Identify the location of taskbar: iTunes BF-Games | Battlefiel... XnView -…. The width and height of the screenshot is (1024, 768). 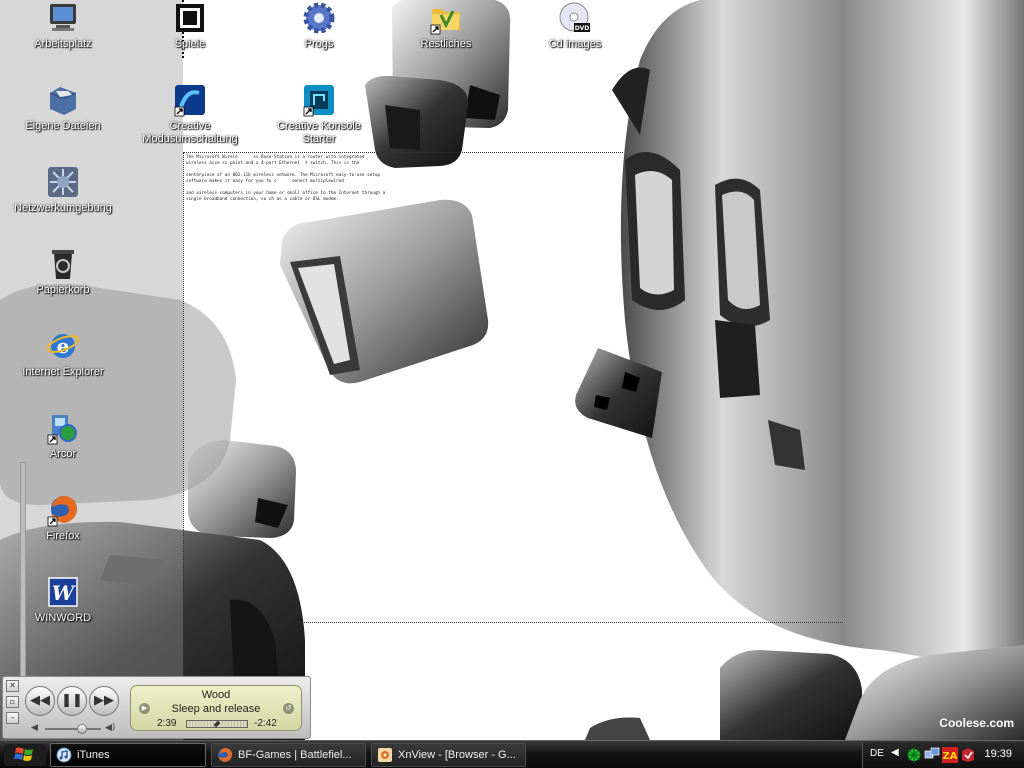
(512, 754).